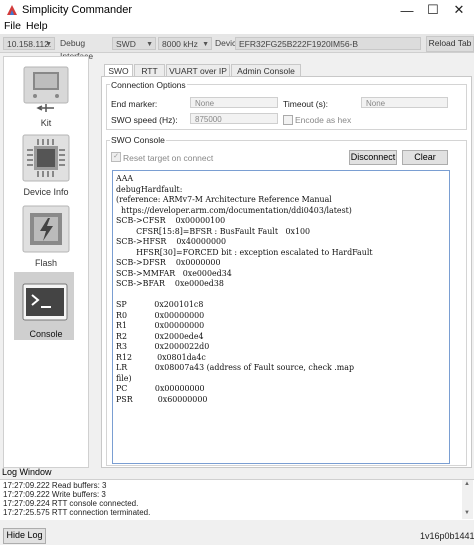 This screenshot has height=545, width=474. I want to click on nav-kit-label: Kit, so click(46, 123).